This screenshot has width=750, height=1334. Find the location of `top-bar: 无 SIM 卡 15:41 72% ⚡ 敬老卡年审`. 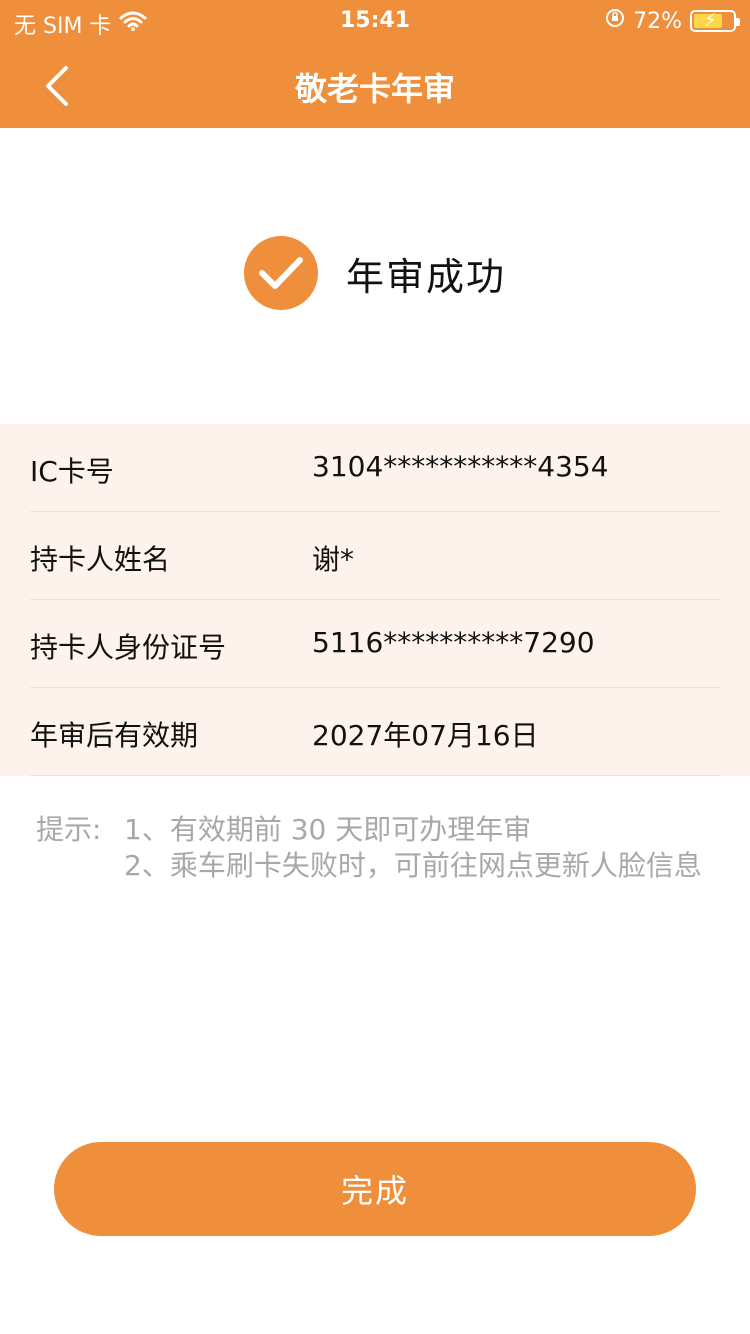

top-bar: 无 SIM 卡 15:41 72% ⚡ 敬老卡年审 is located at coordinates (375, 64).